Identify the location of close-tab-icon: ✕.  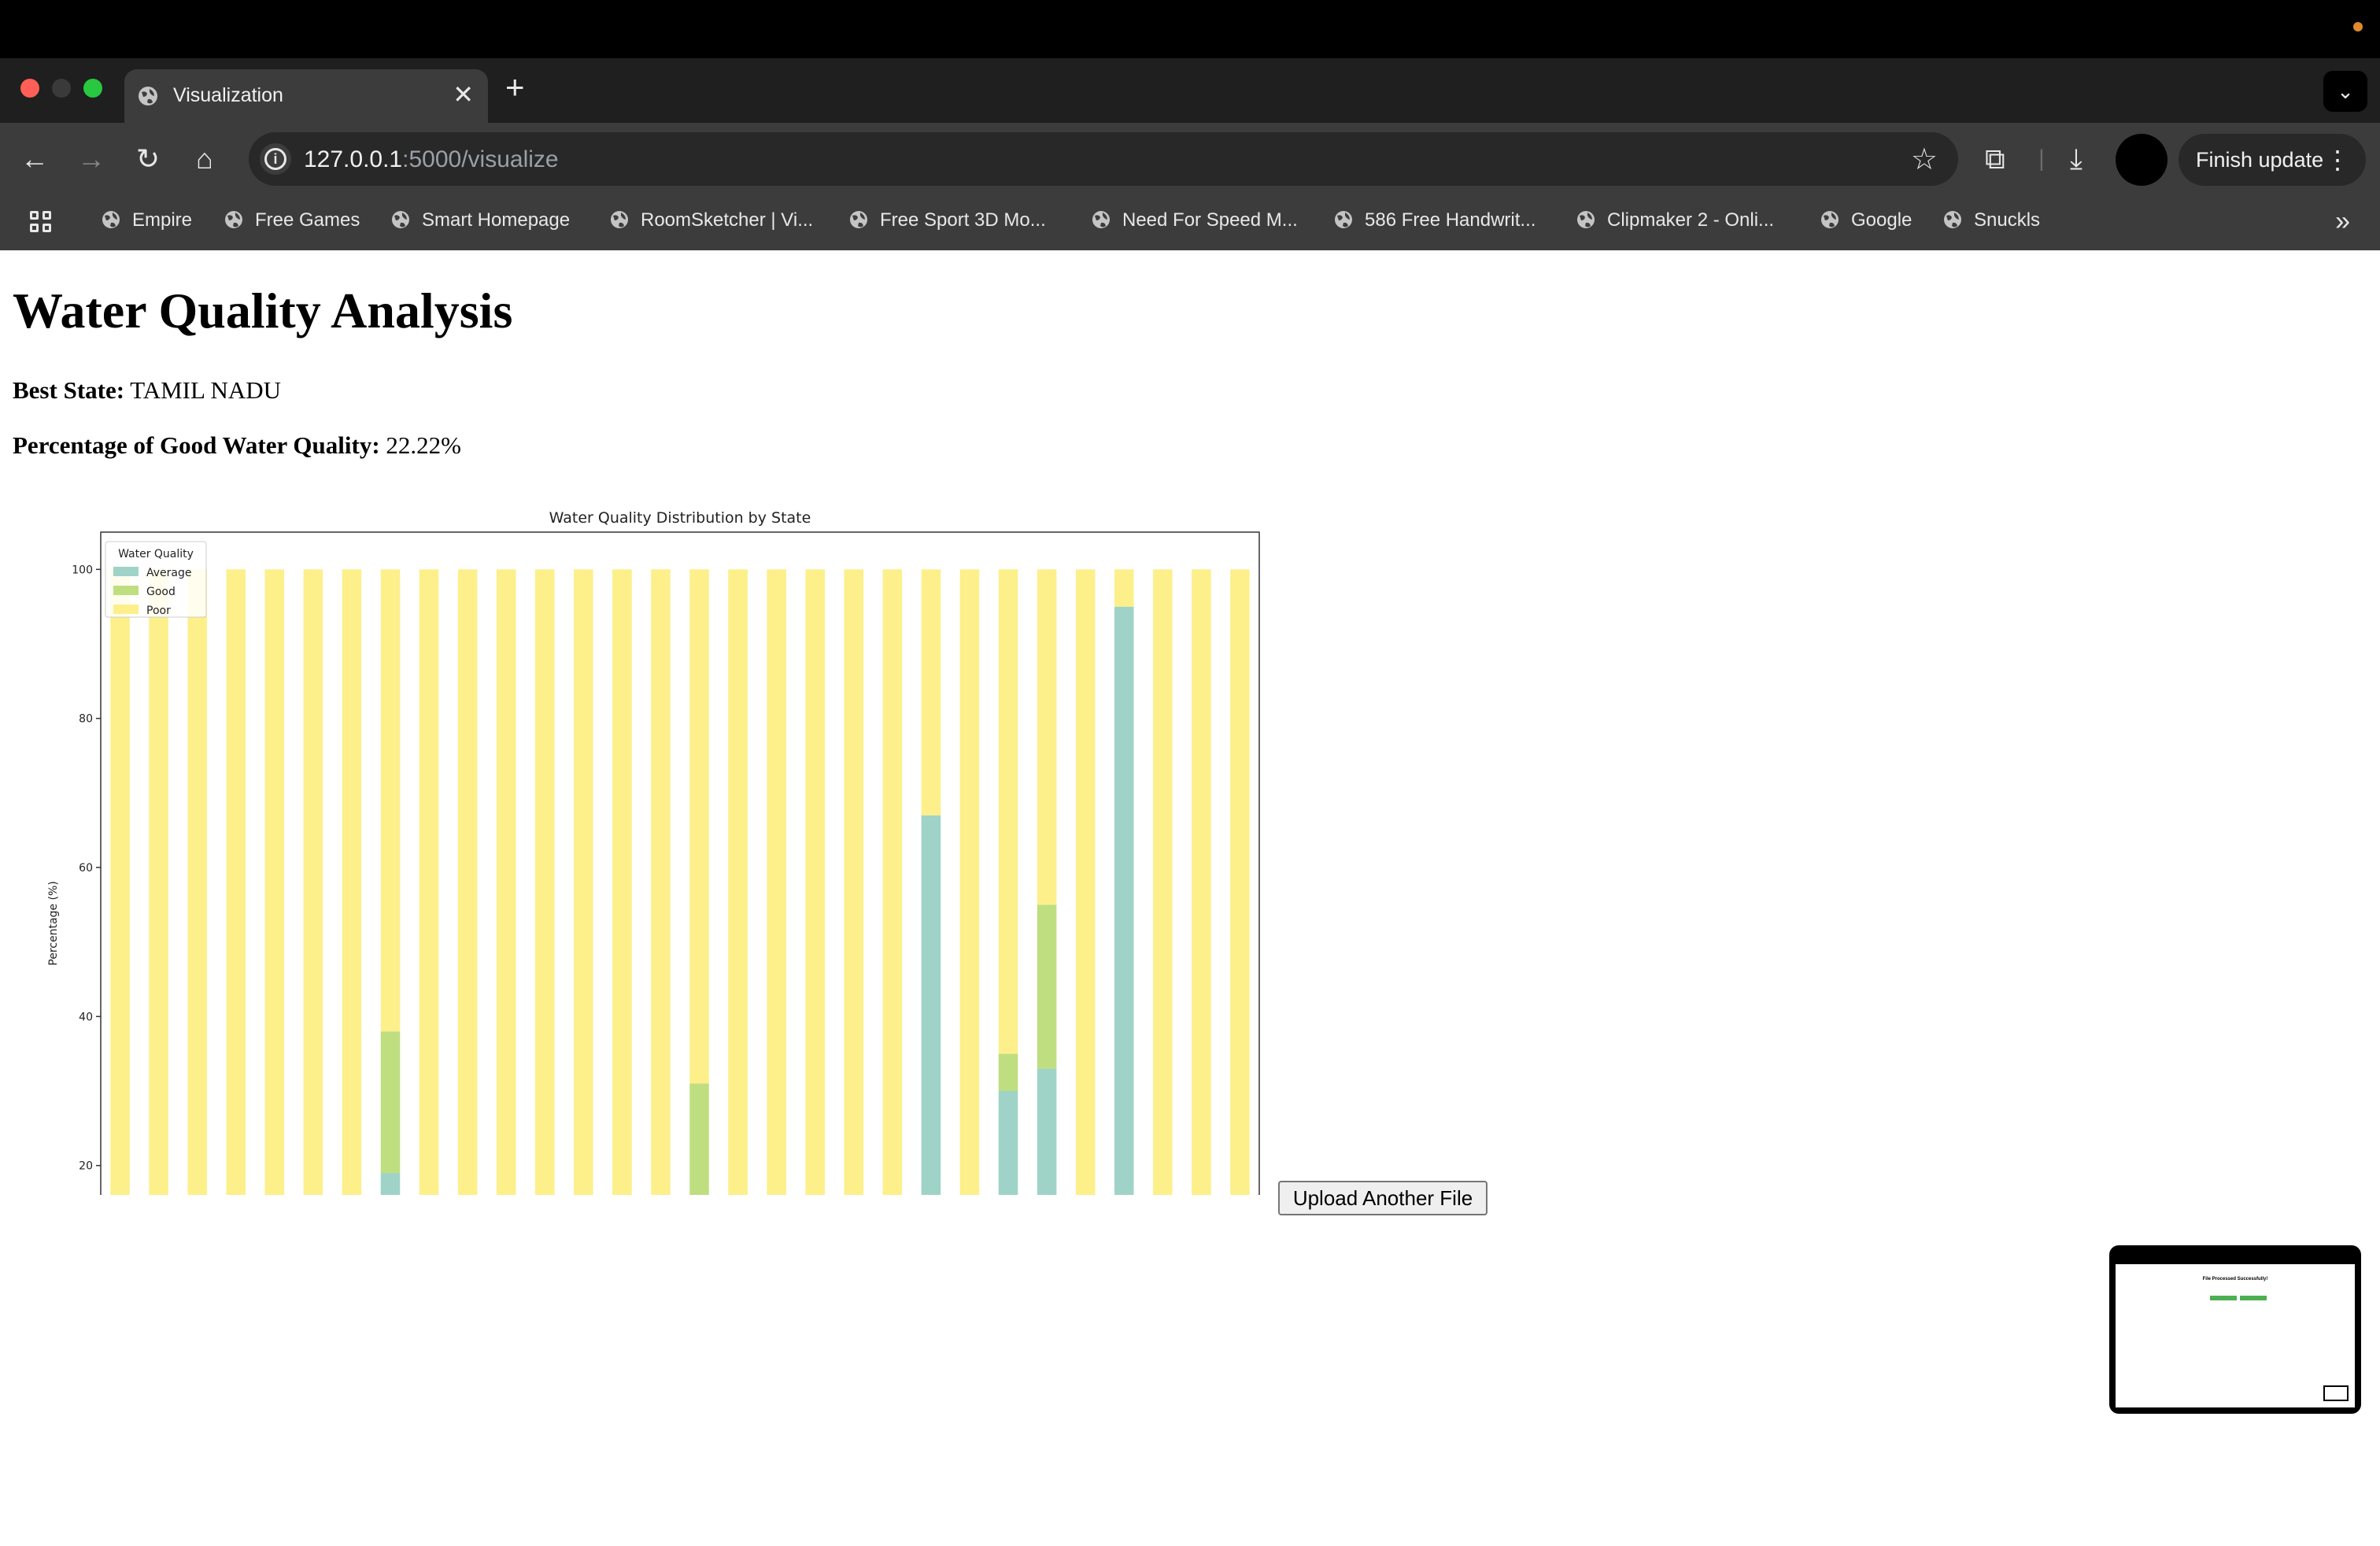
(463, 95).